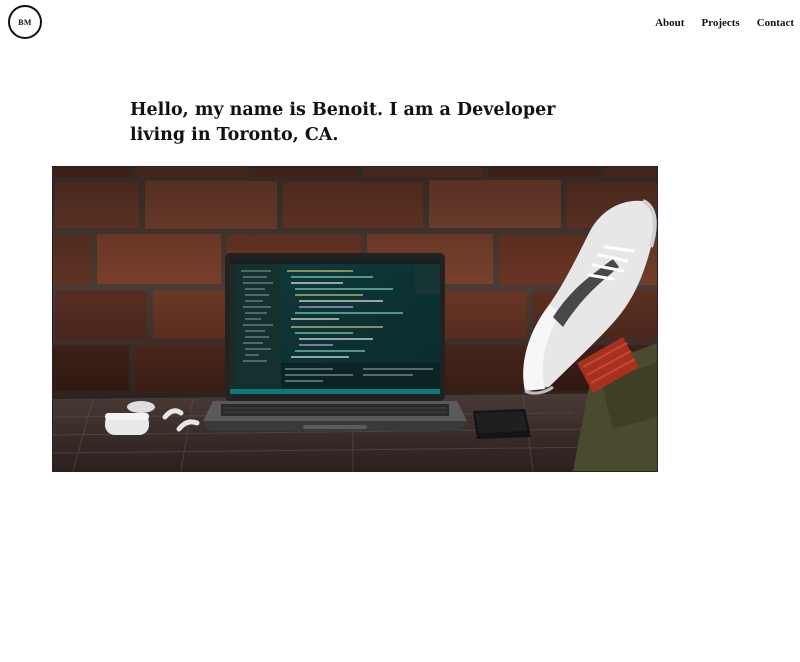 The width and height of the screenshot is (800, 662). I want to click on nav-contact-link: Contact, so click(775, 23).